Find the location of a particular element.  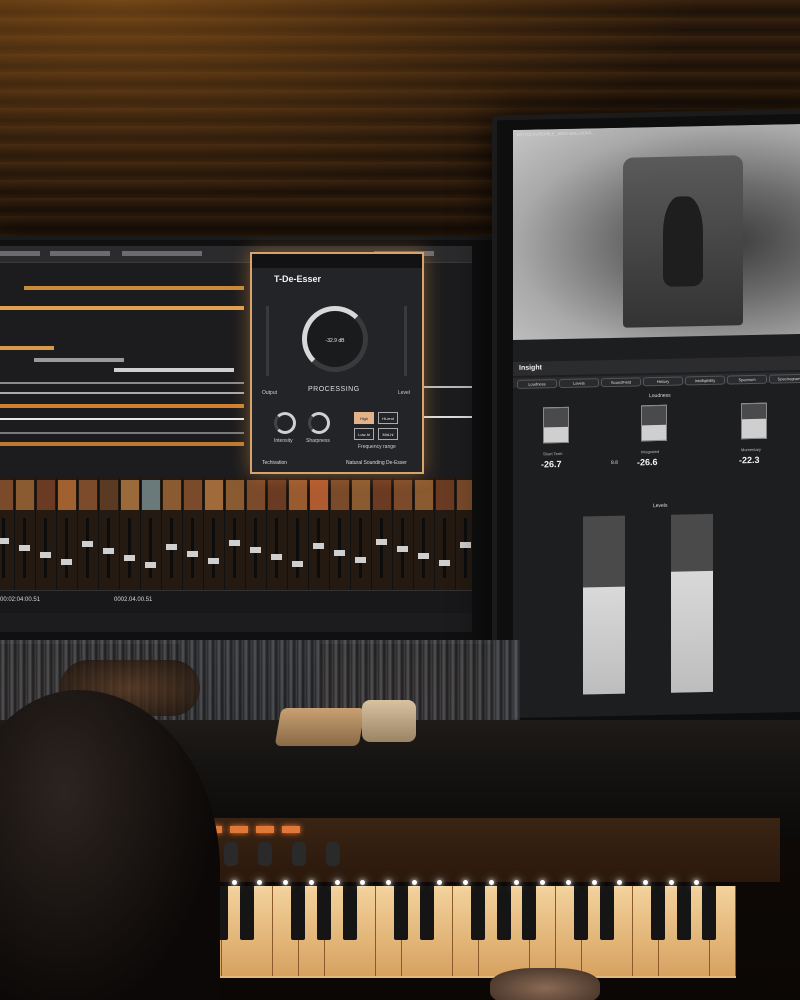

insight-tab: Loudness is located at coordinates (537, 384).